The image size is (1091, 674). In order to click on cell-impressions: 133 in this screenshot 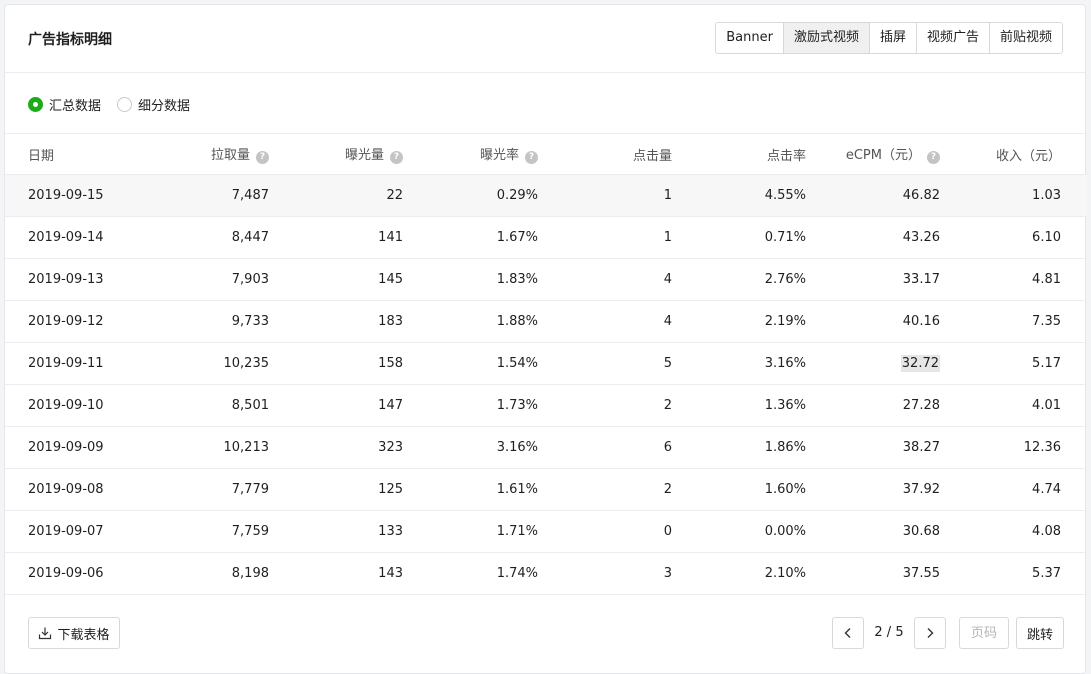, I will do `click(362, 531)`.